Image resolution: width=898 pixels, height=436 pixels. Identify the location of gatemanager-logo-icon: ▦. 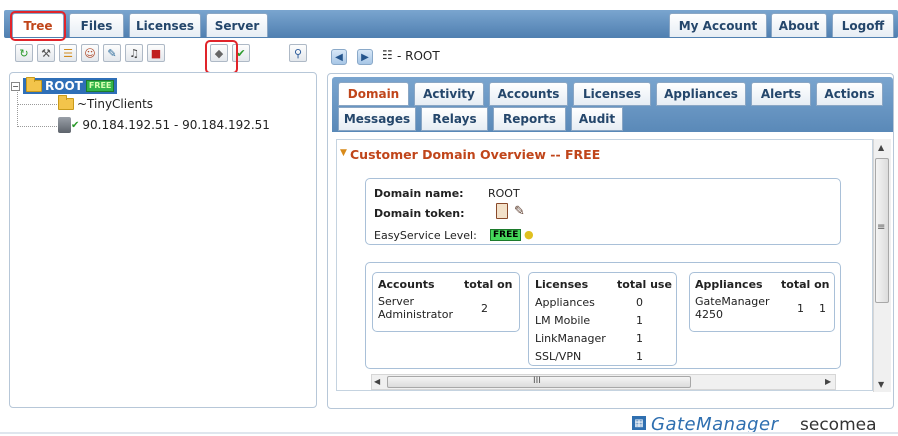
(639, 423).